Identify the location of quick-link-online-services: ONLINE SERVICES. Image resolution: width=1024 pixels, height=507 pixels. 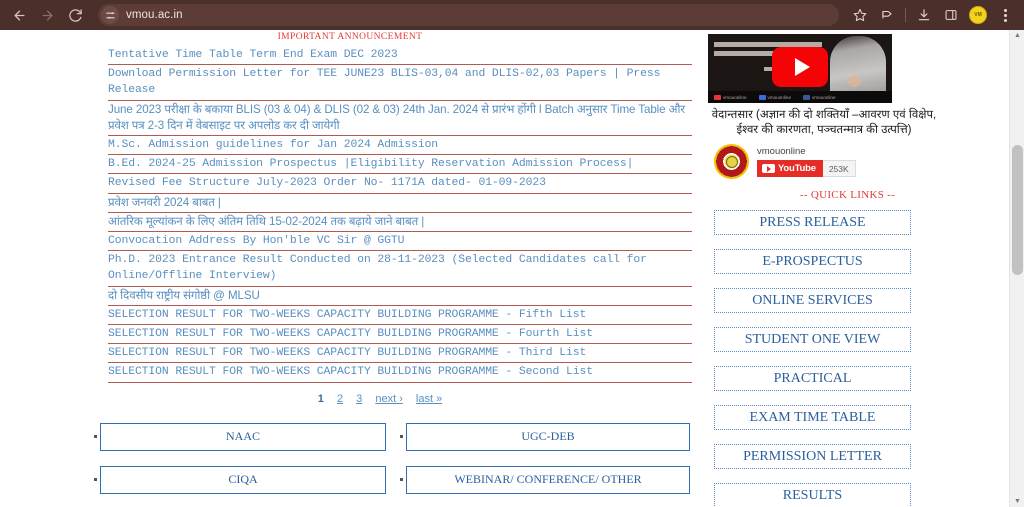
(812, 300).